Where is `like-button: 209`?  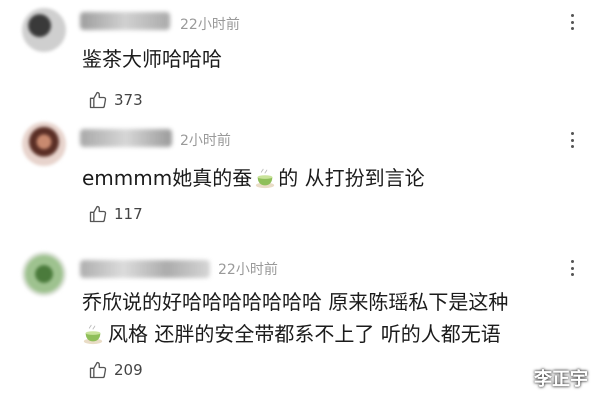 like-button: 209 is located at coordinates (115, 370).